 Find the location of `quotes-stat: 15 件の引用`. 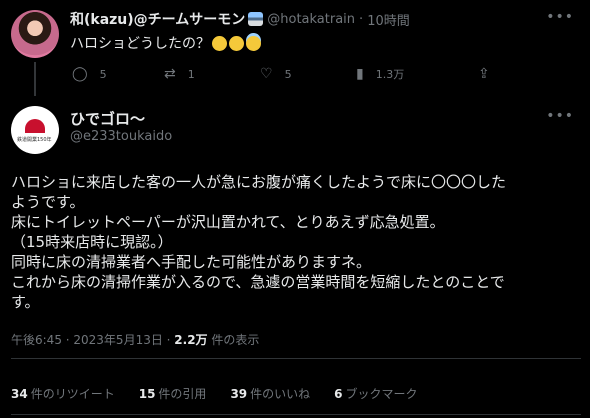

quotes-stat: 15 件の引用 is located at coordinates (173, 393).